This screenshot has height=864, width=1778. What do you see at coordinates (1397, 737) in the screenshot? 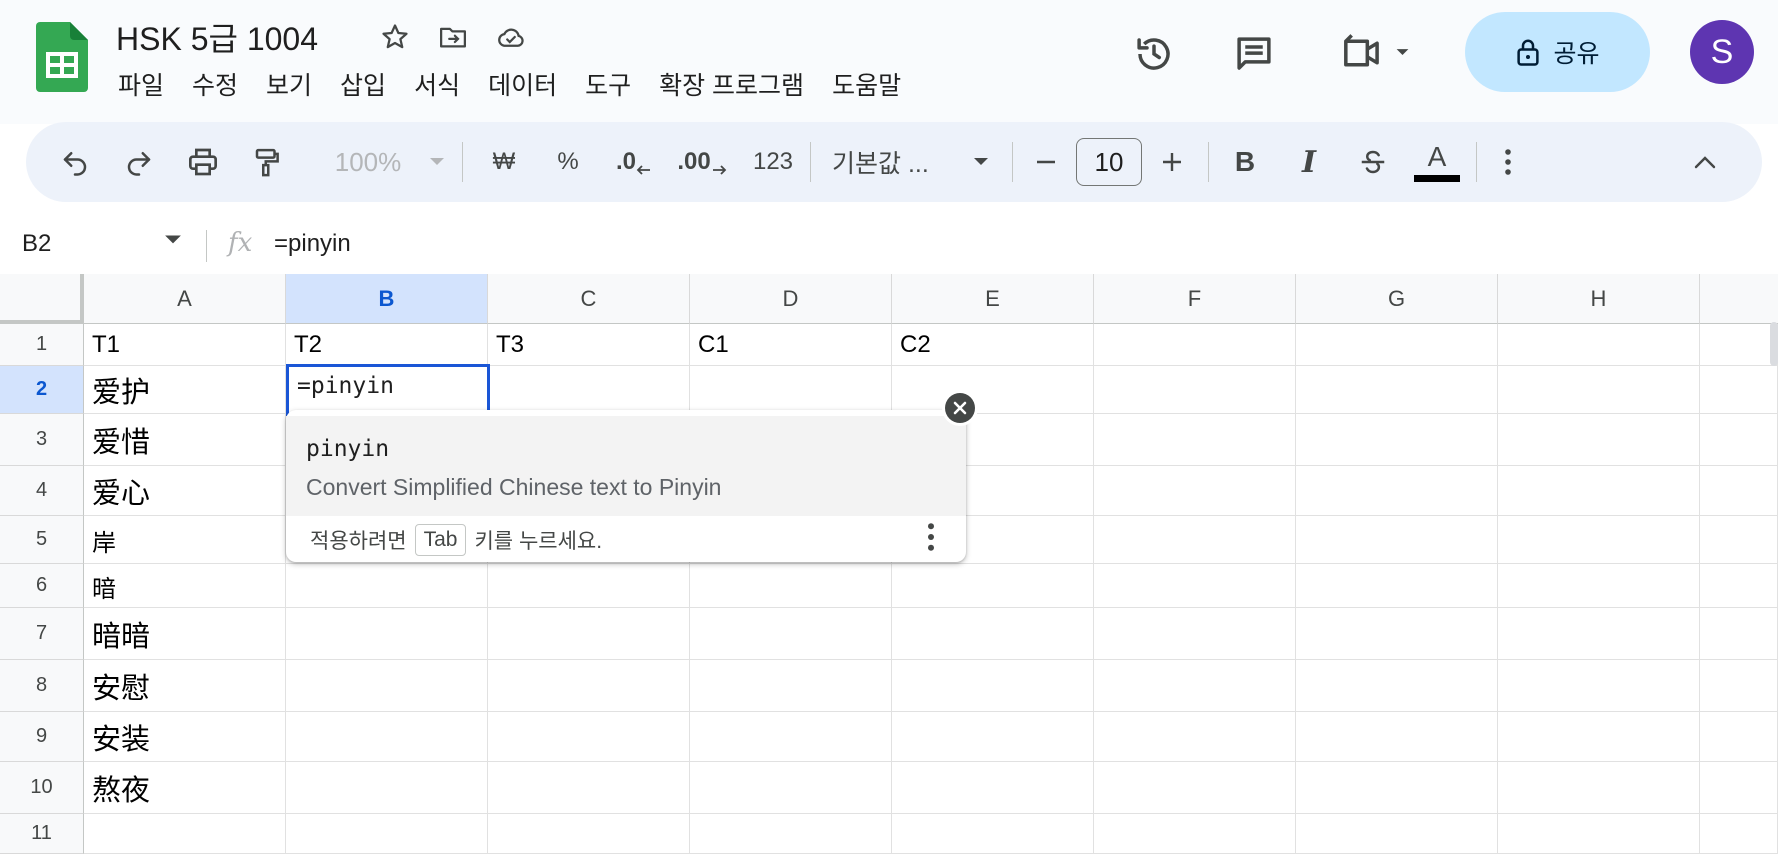
I see `grid-cell-g9` at bounding box center [1397, 737].